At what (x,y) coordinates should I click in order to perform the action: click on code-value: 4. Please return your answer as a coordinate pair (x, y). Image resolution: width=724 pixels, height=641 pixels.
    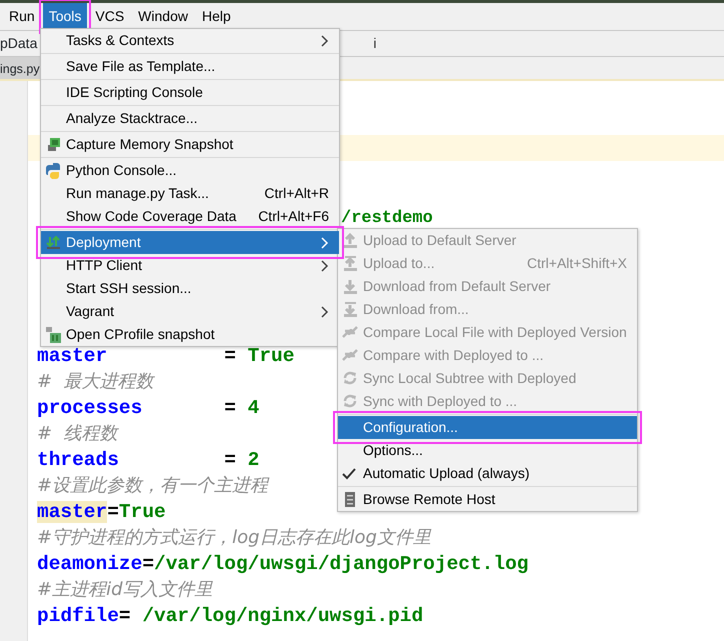
    Looking at the image, I should click on (254, 408).